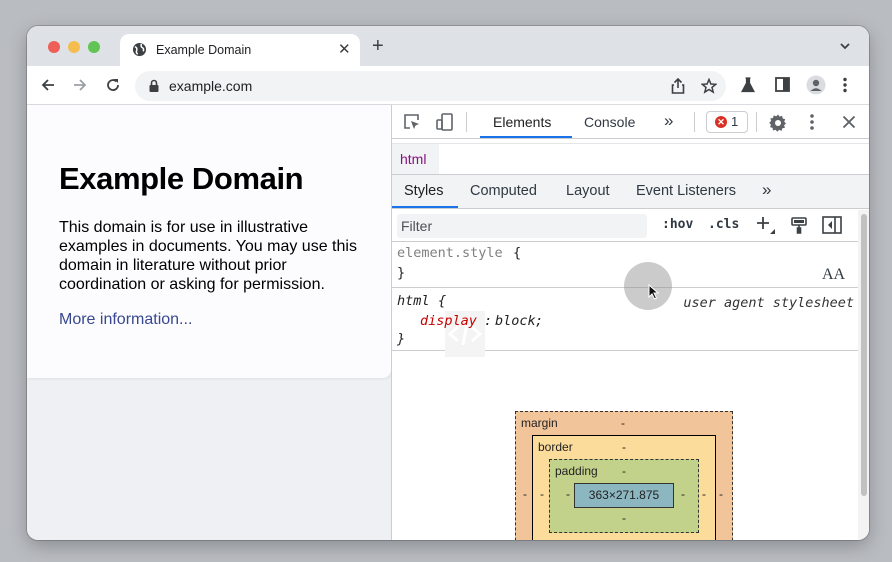  What do you see at coordinates (849, 122) in the screenshot?
I see `close-devtools-icon` at bounding box center [849, 122].